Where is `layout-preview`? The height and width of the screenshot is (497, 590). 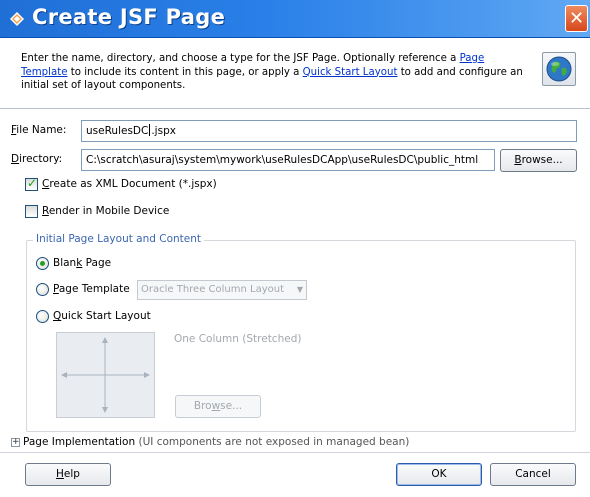 layout-preview is located at coordinates (105, 375).